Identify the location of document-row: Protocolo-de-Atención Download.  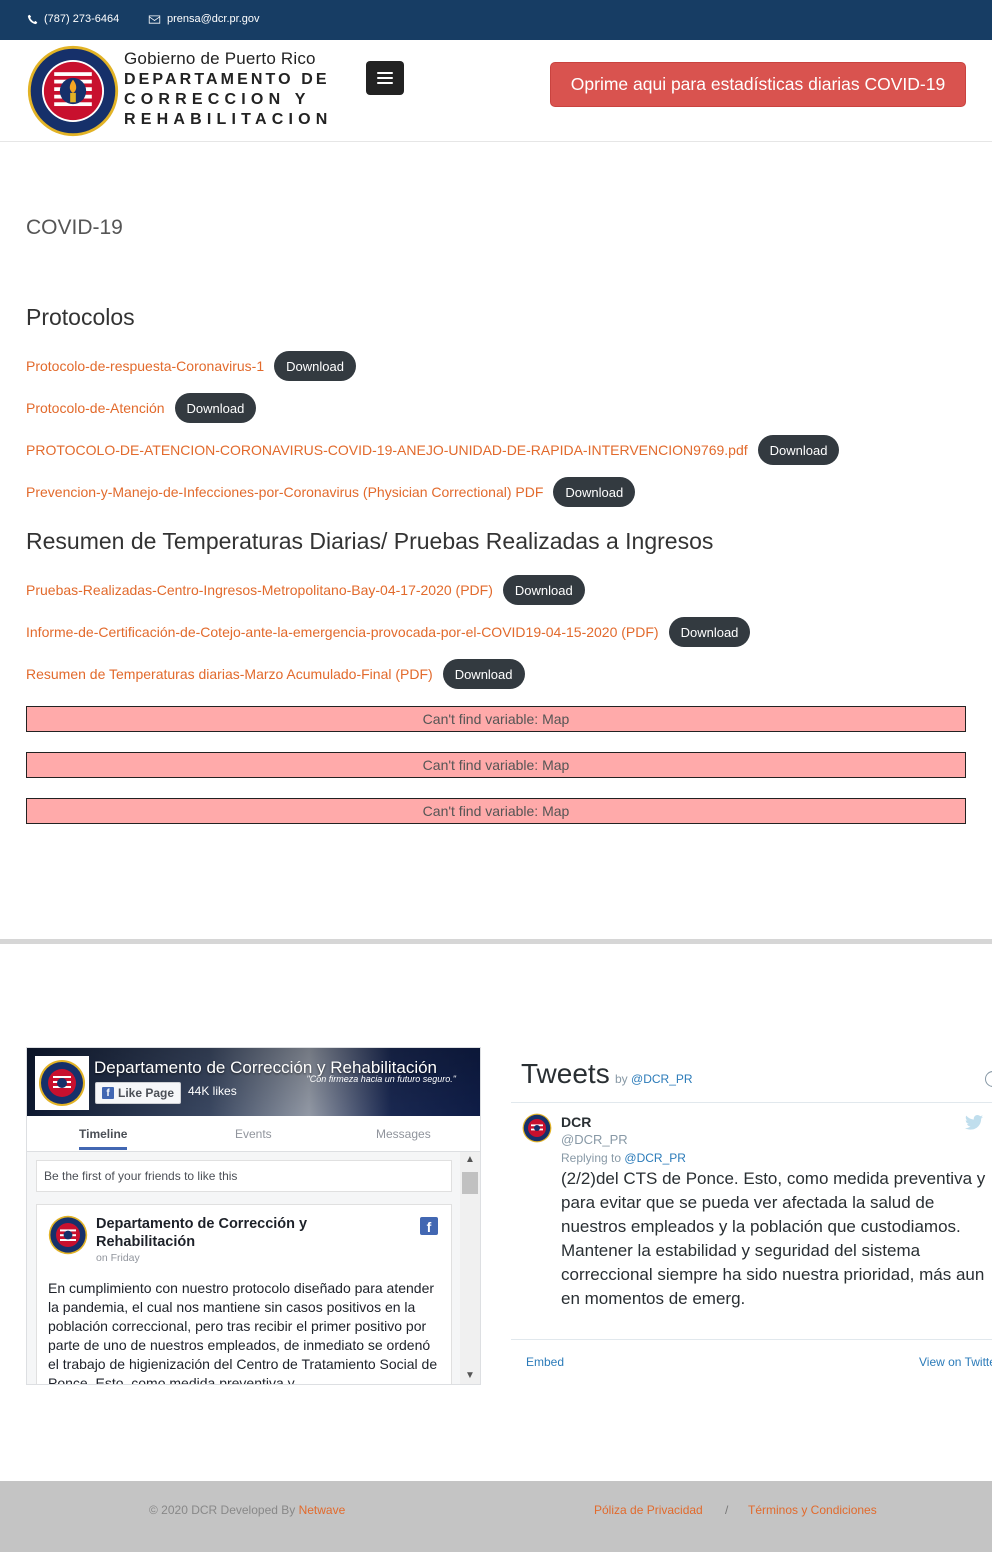
(141, 408).